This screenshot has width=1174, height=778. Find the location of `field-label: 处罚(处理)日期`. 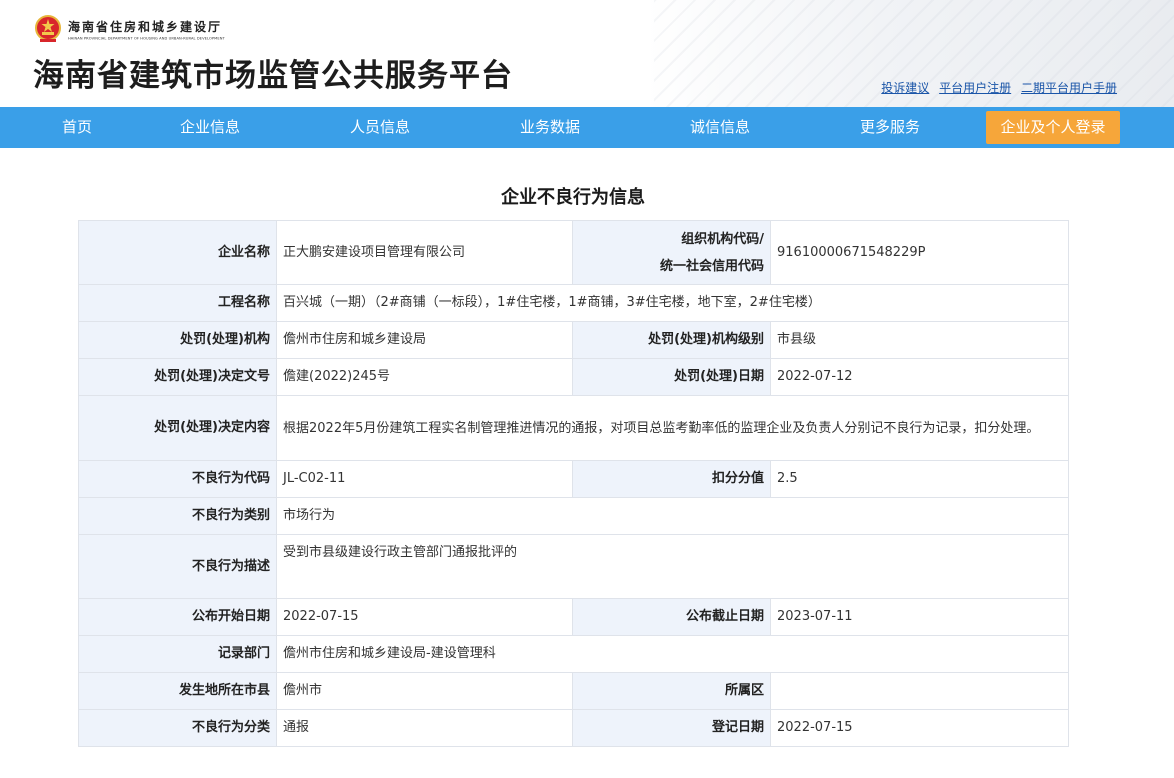

field-label: 处罚(处理)日期 is located at coordinates (671, 377).